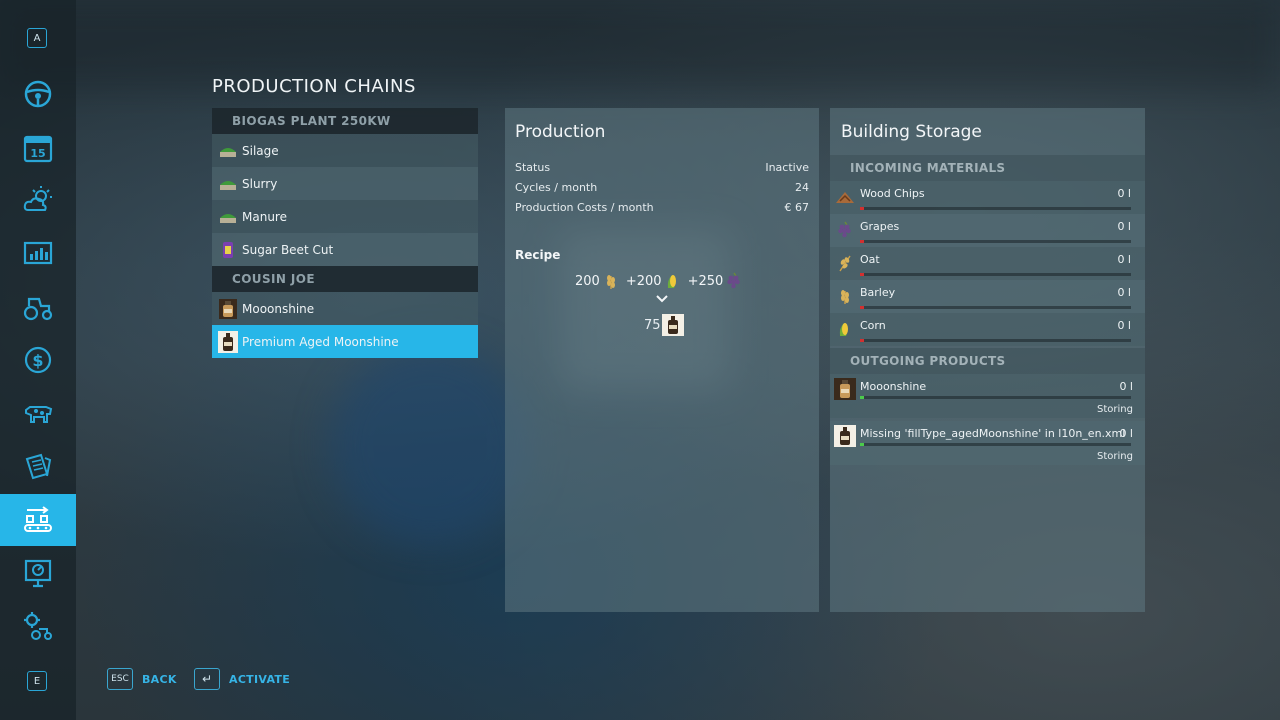 Image resolution: width=1280 pixels, height=720 pixels. Describe the element at coordinates (37, 38) in the screenshot. I see `prev-page-key: A` at that location.